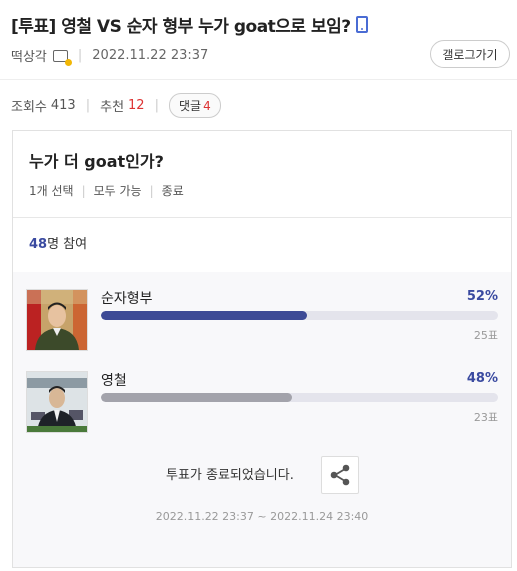  I want to click on mobile-icon, so click(361, 24).